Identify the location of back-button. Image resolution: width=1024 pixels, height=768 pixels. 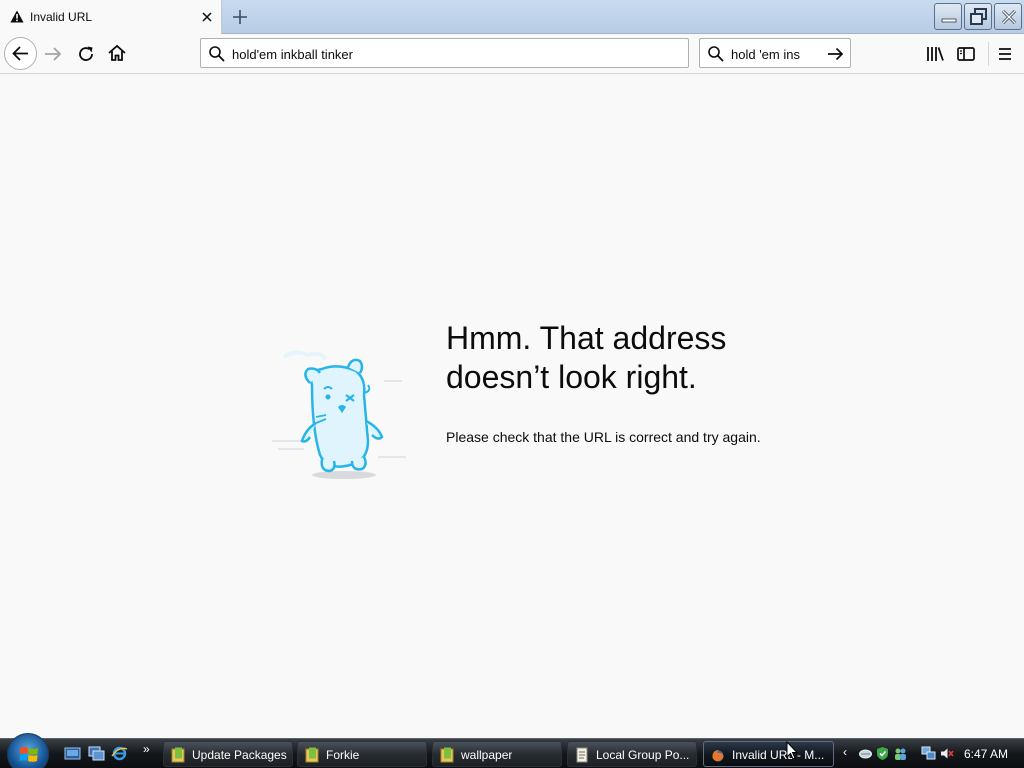
(20, 53).